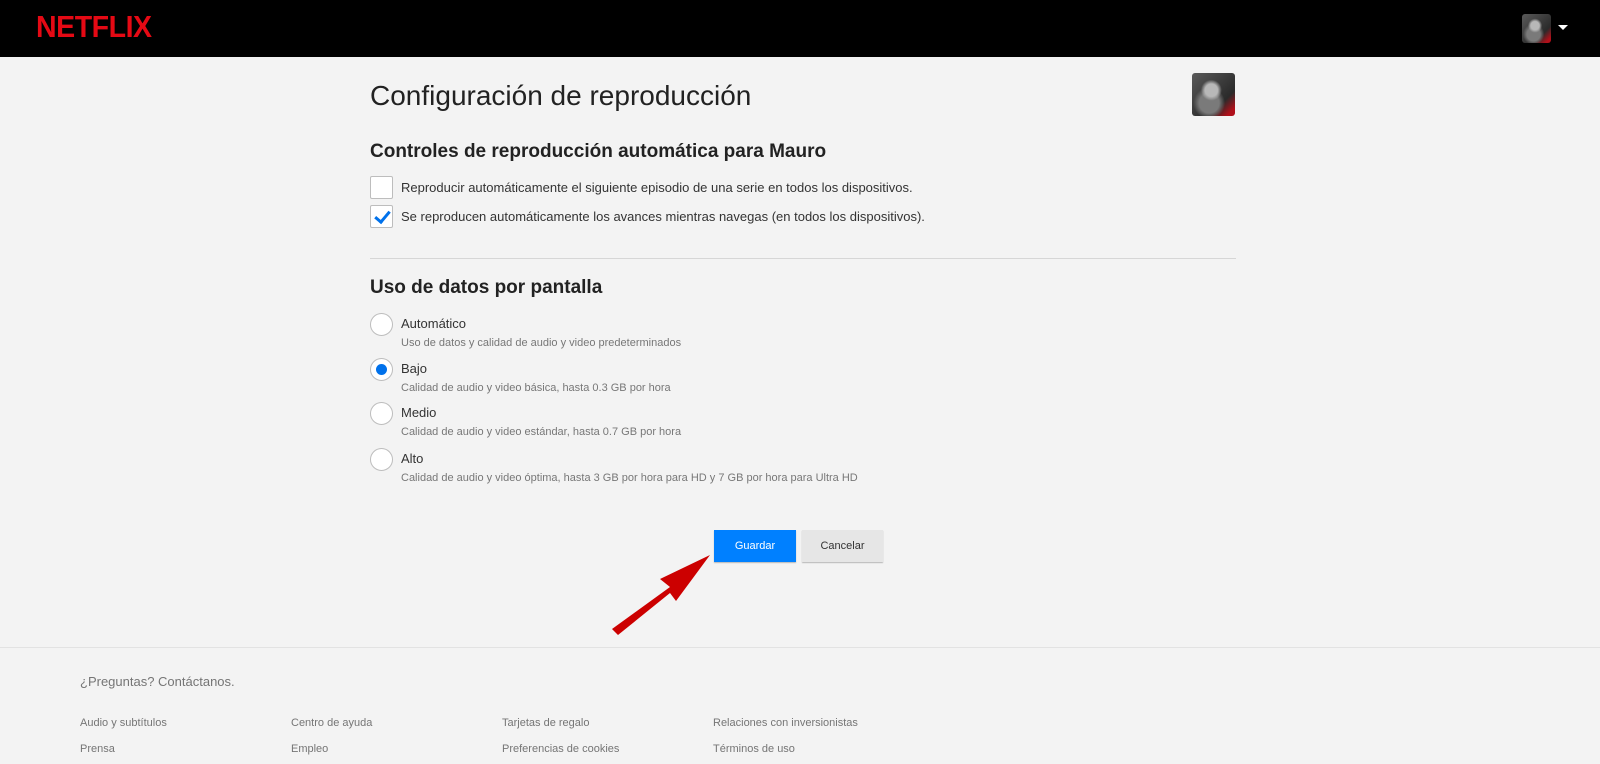  What do you see at coordinates (381, 459) in the screenshot?
I see `radio-alto` at bounding box center [381, 459].